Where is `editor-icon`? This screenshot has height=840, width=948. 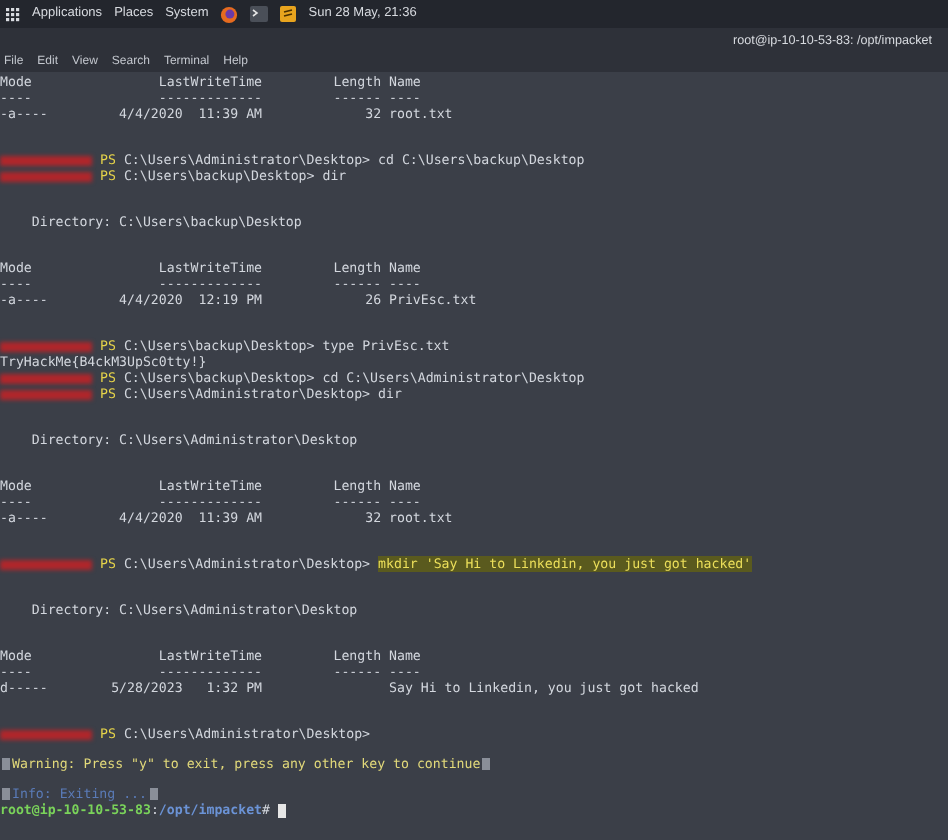
editor-icon is located at coordinates (288, 14).